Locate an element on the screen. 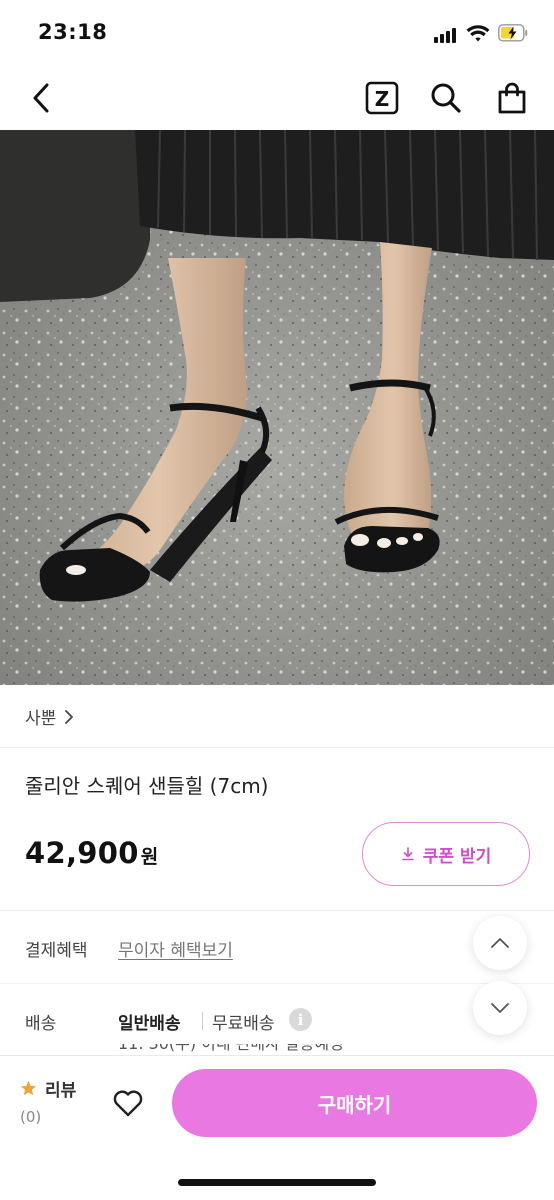 The height and width of the screenshot is (1200, 554). scroll-down-button is located at coordinates (500, 1008).